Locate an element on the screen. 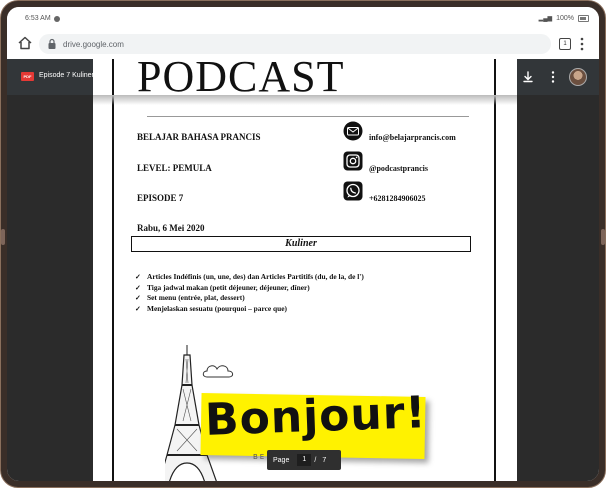  list-item-text: Set menu (entrée, plat, dessert) is located at coordinates (196, 297).